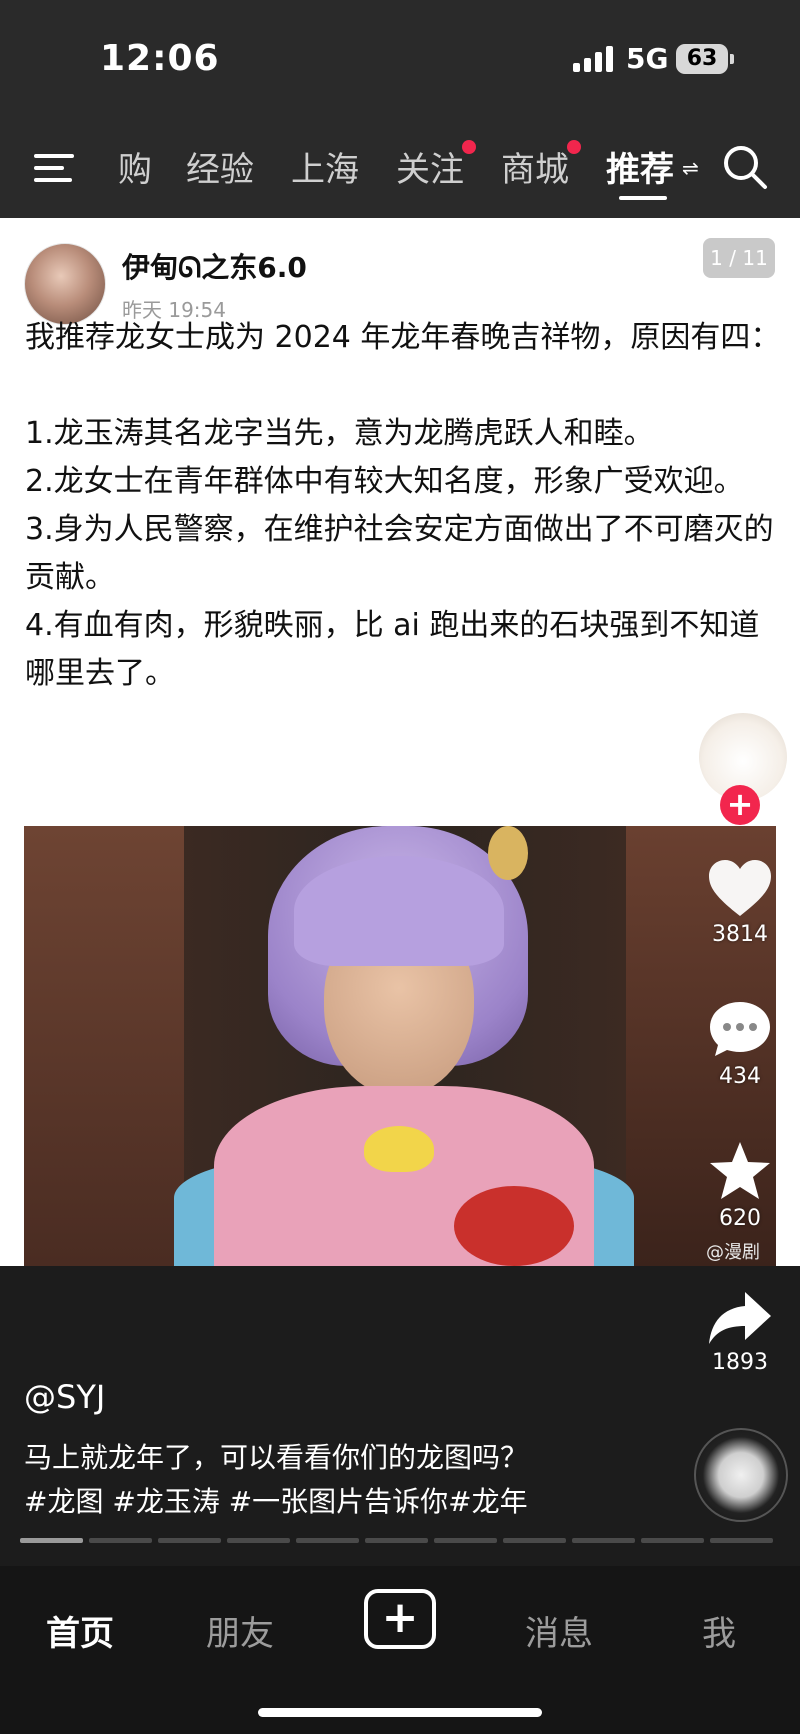 This screenshot has width=800, height=1734. I want to click on favorite-count: 620, so click(740, 1218).